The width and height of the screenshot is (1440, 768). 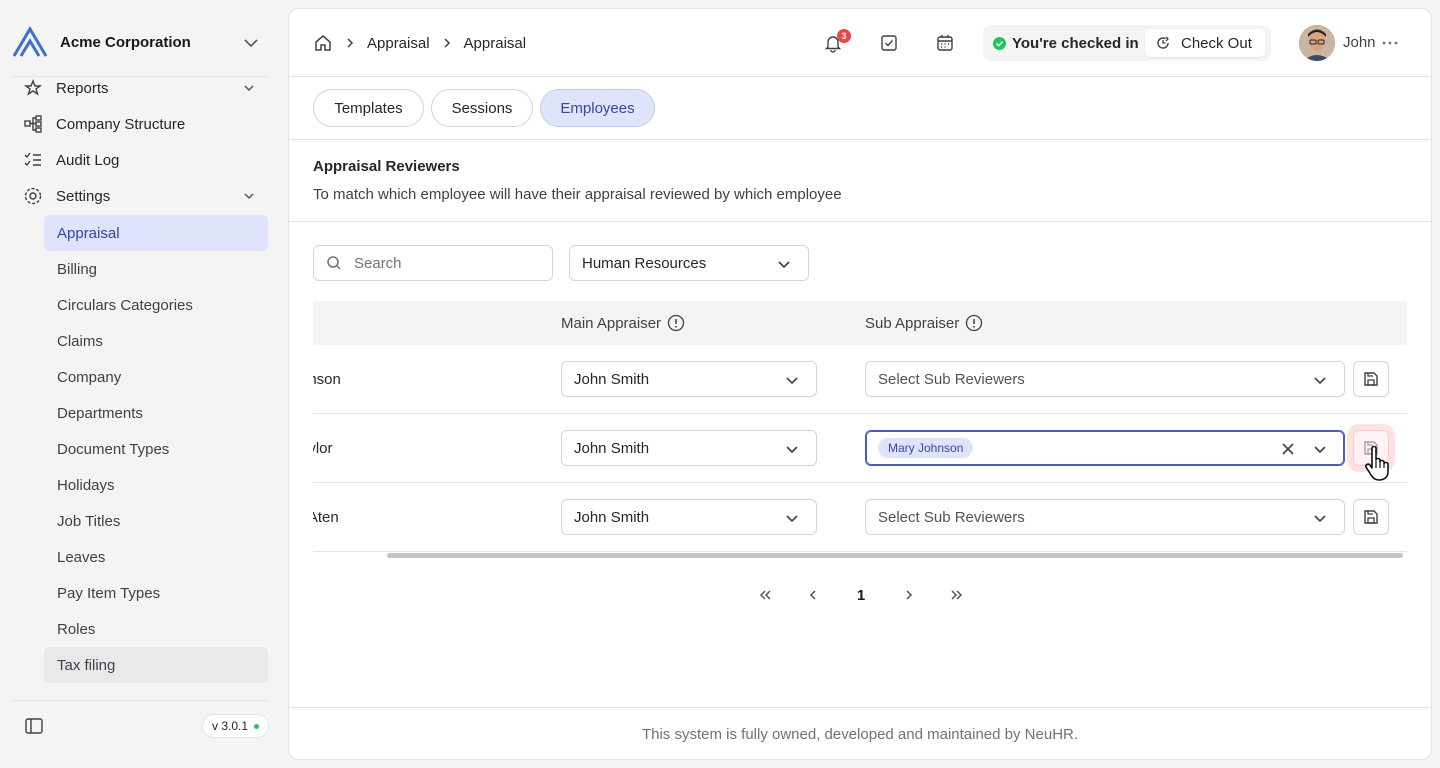 What do you see at coordinates (156, 305) in the screenshot?
I see `sidebar-subitem-circulars-categories: Circulars Categories` at bounding box center [156, 305].